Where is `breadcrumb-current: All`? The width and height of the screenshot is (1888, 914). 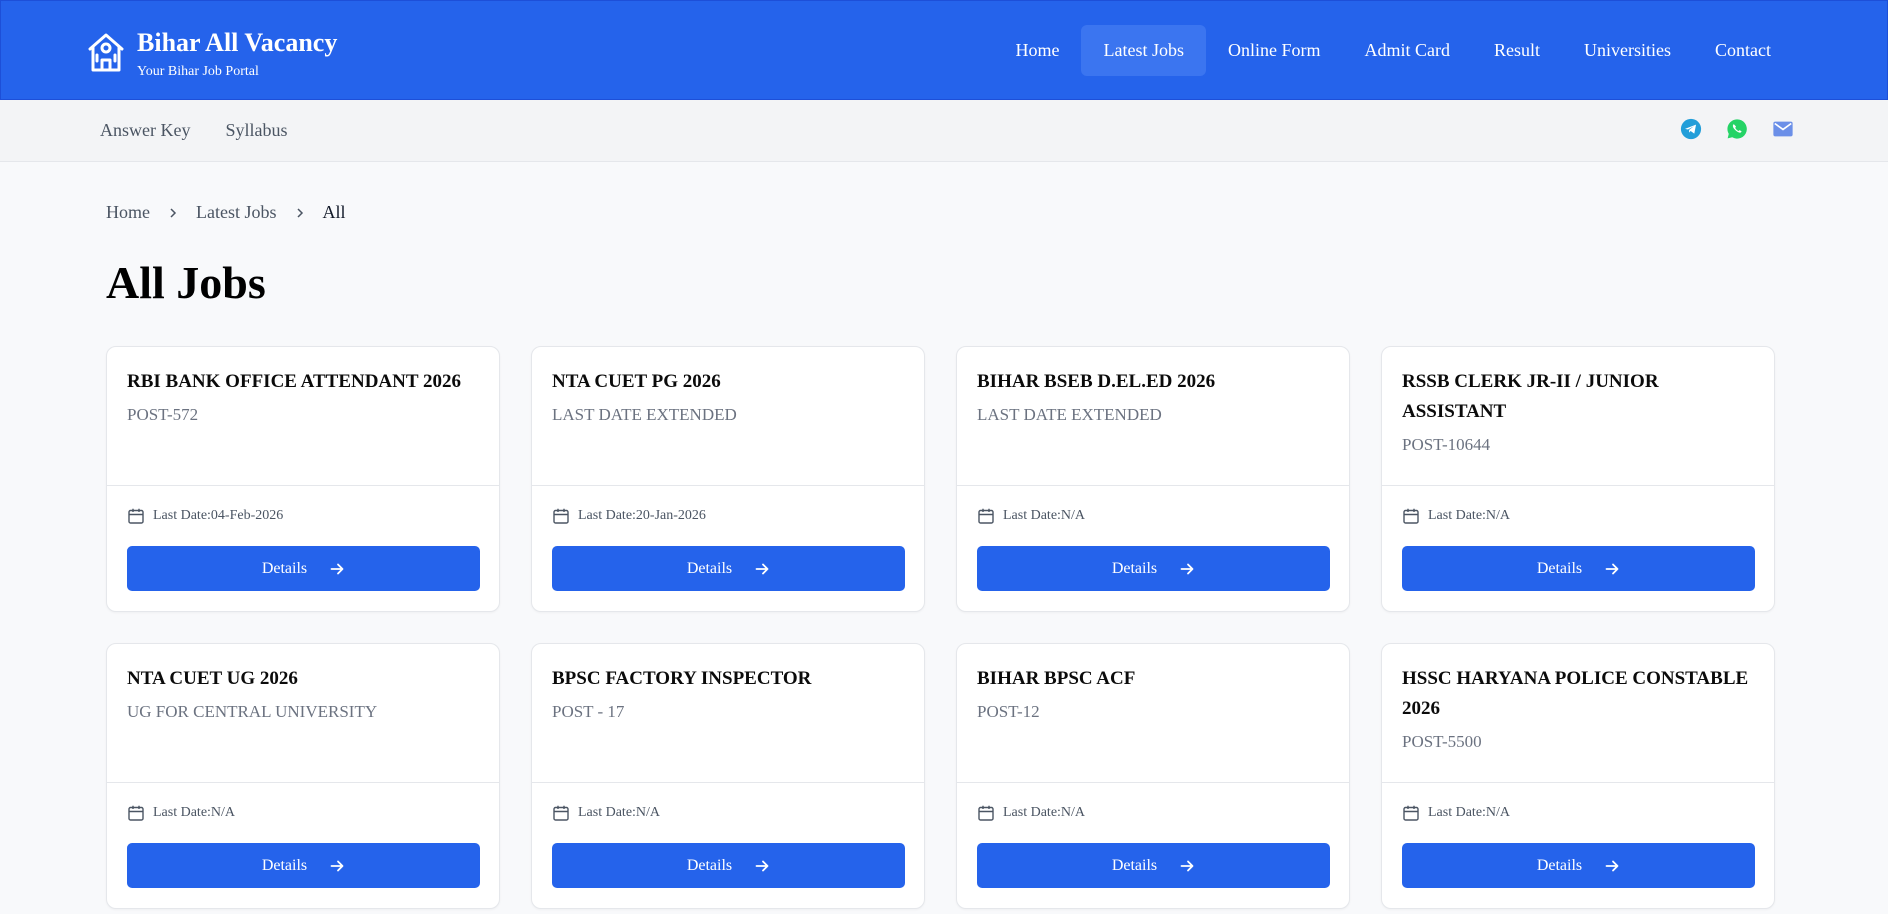 breadcrumb-current: All is located at coordinates (334, 212).